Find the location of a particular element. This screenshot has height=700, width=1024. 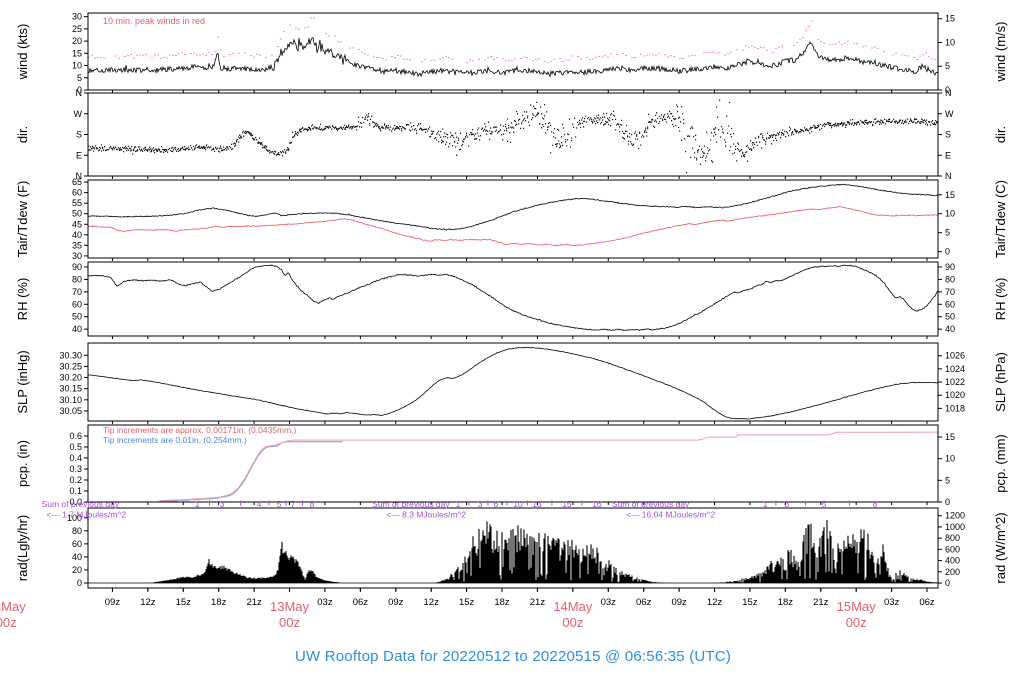

y-tick-label-right: 800 is located at coordinates (952, 538).